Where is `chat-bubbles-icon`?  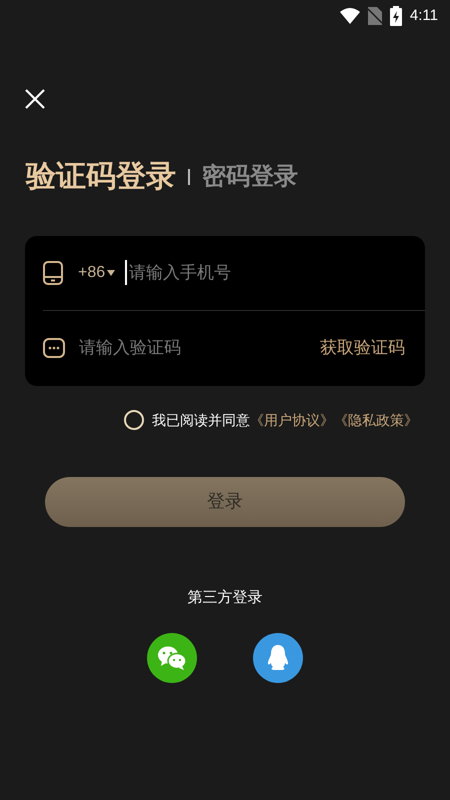
chat-bubbles-icon is located at coordinates (172, 658).